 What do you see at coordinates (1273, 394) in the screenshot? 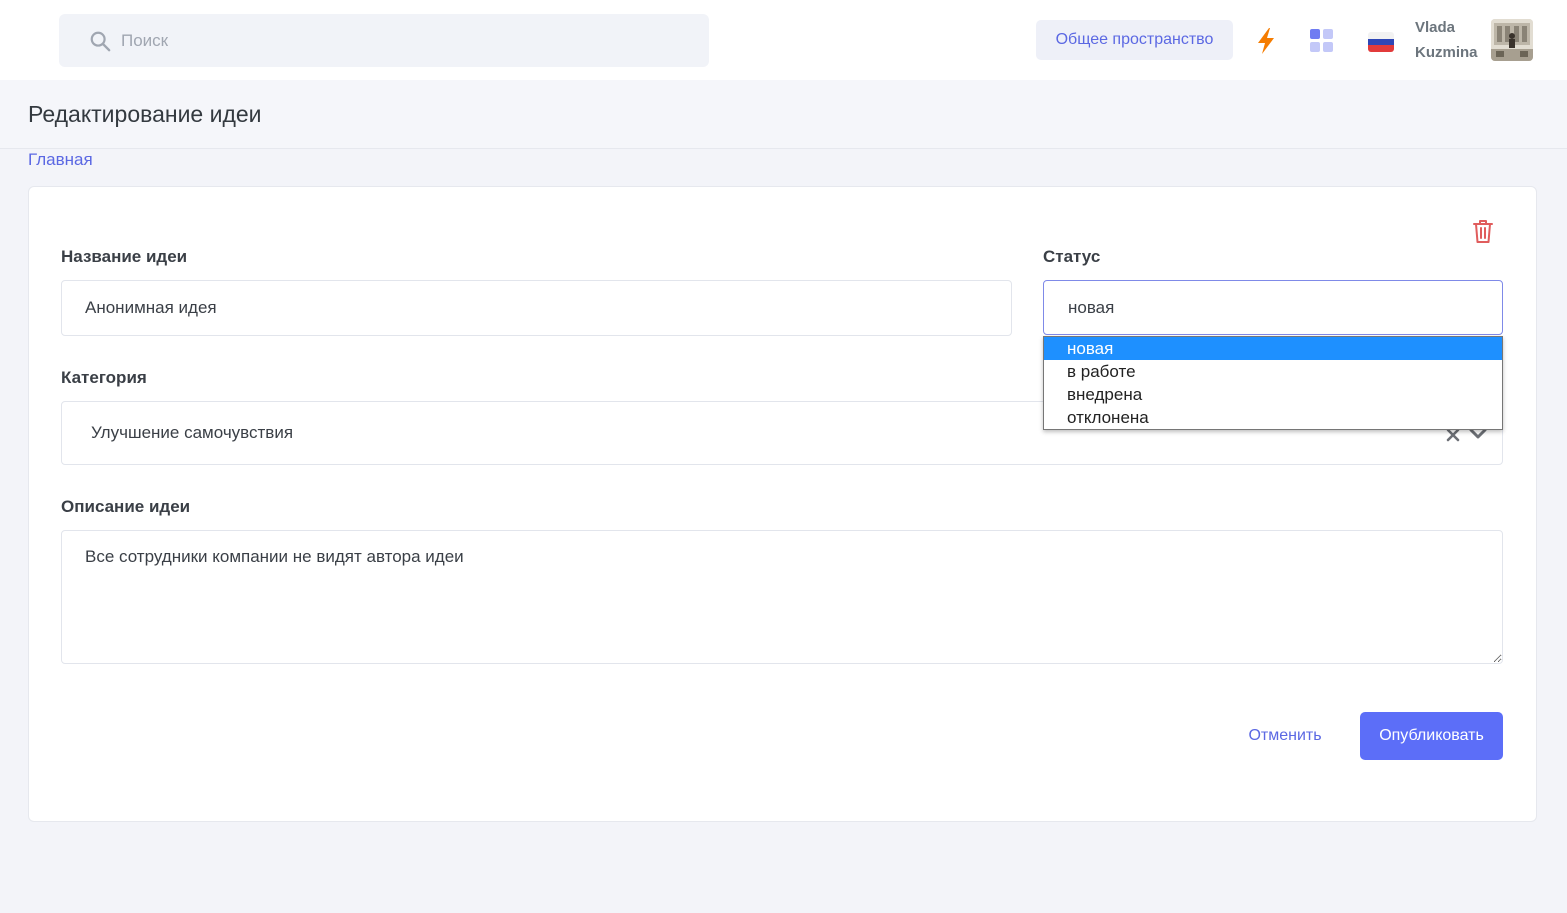
I see `status-option-implemented: внедрена` at bounding box center [1273, 394].